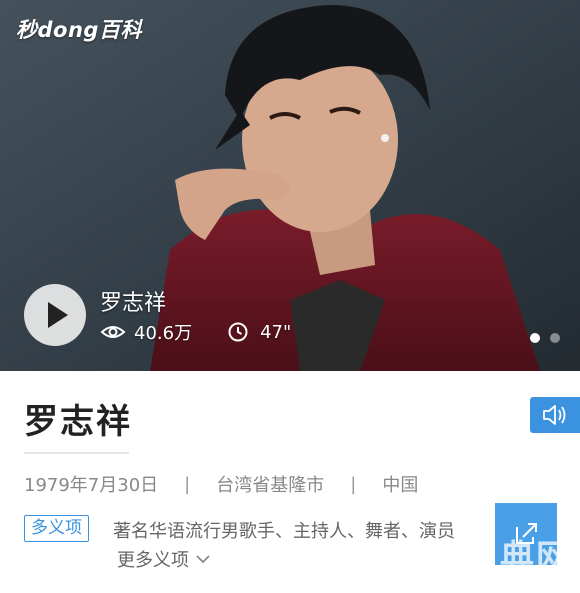 This screenshot has height=593, width=580. I want to click on brand-logo: 秒dong百科, so click(79, 30).